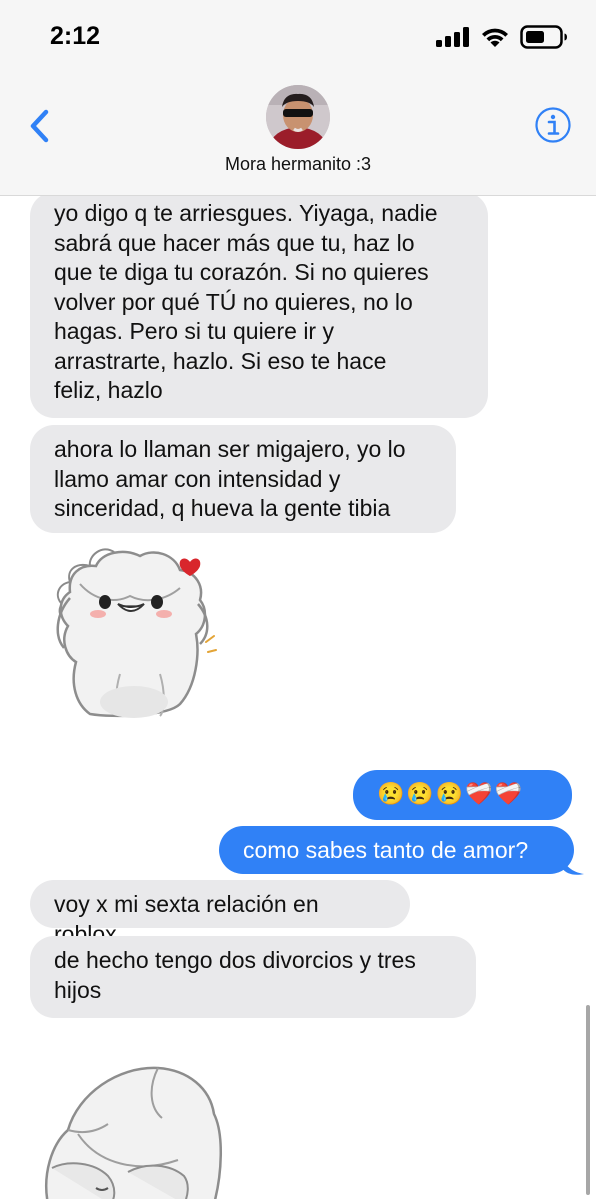 The width and height of the screenshot is (596, 1199). Describe the element at coordinates (543, 37) in the screenshot. I see `battery-icon` at that location.